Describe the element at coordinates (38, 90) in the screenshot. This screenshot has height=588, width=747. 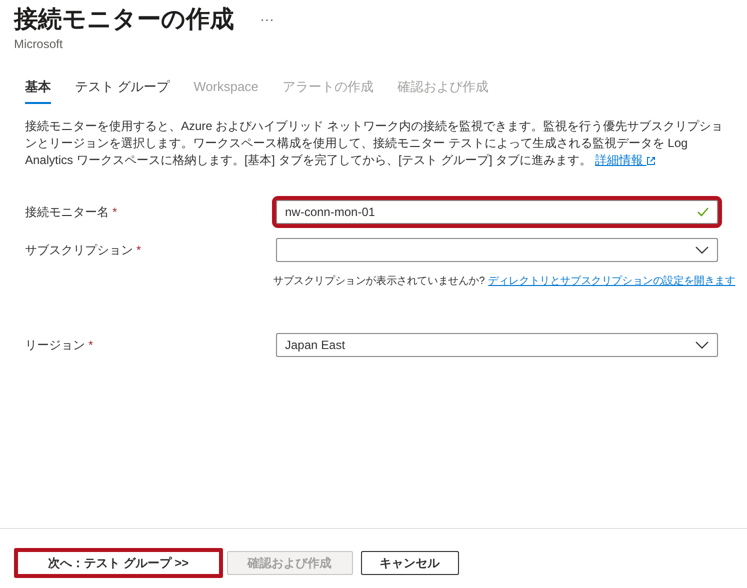
I see `tab: 基本` at that location.